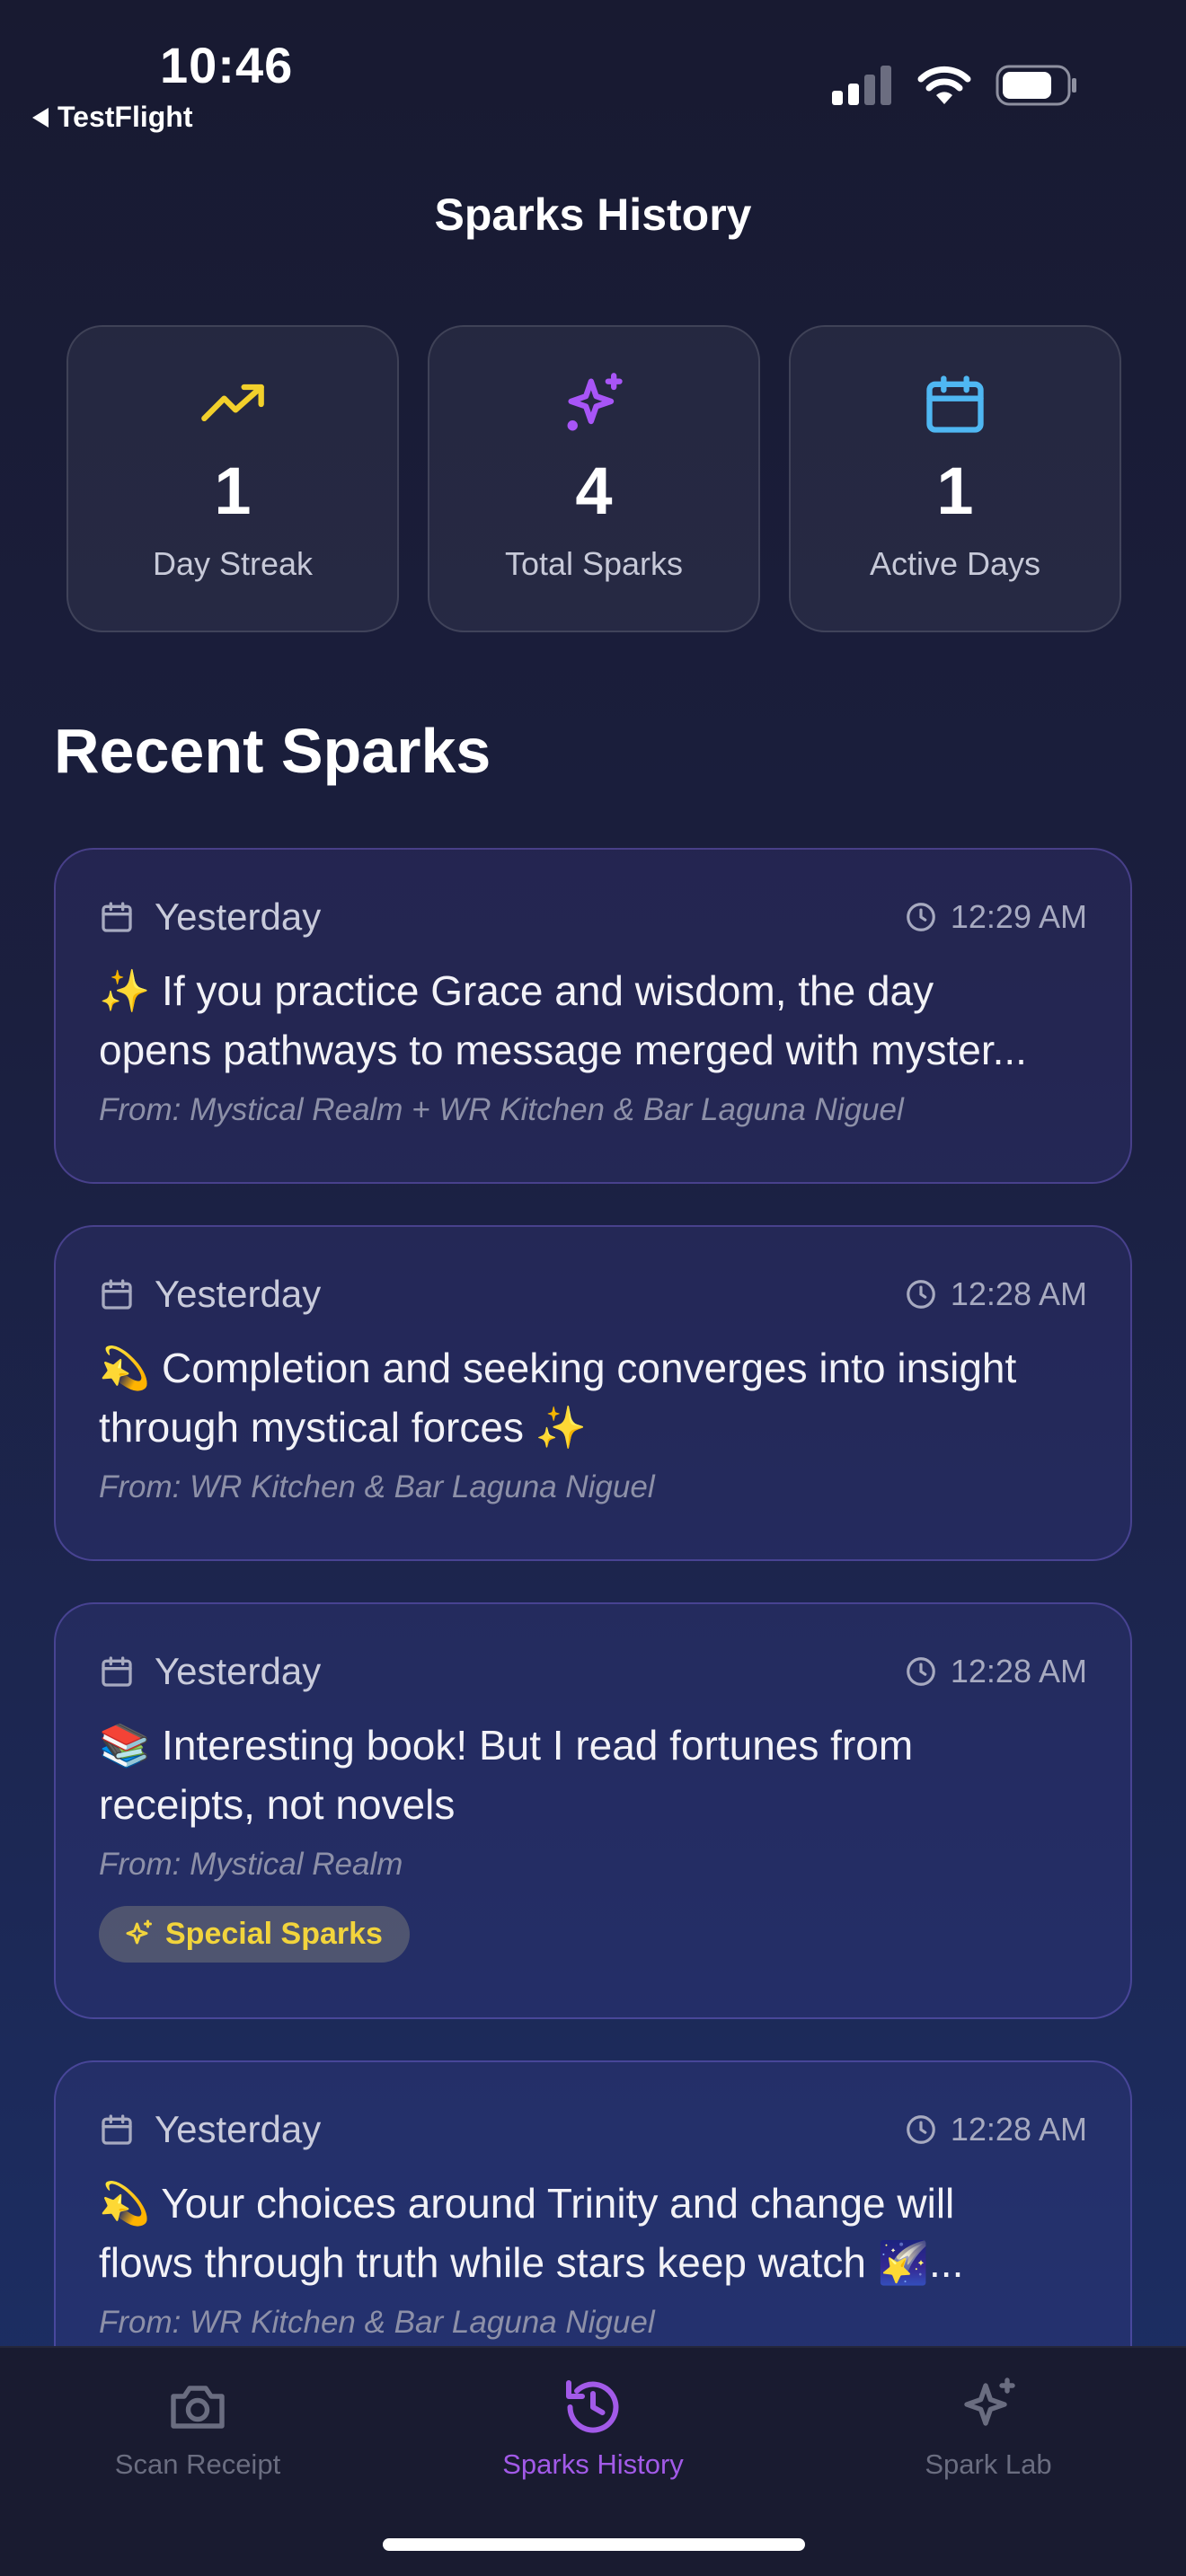  What do you see at coordinates (861, 85) in the screenshot?
I see `cellular-signal-icon` at bounding box center [861, 85].